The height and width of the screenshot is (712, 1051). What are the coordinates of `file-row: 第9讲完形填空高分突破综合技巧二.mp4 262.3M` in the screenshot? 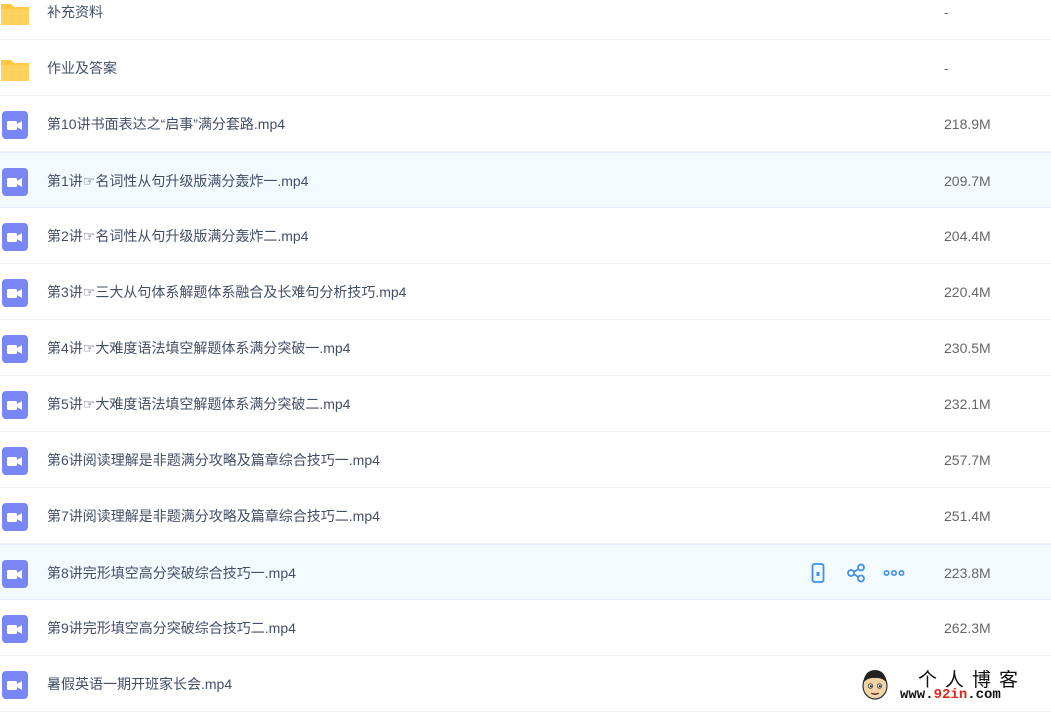 It's located at (525, 628).